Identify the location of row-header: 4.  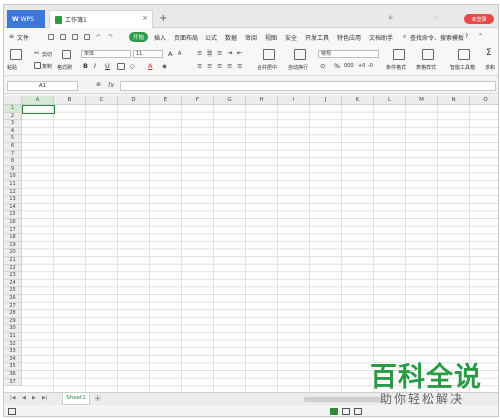
(13, 131).